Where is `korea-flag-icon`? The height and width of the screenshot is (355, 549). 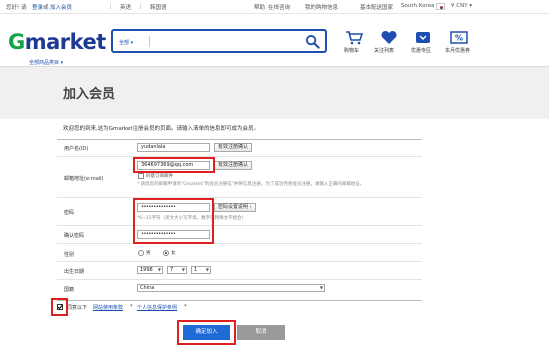 korea-flag-icon is located at coordinates (440, 6).